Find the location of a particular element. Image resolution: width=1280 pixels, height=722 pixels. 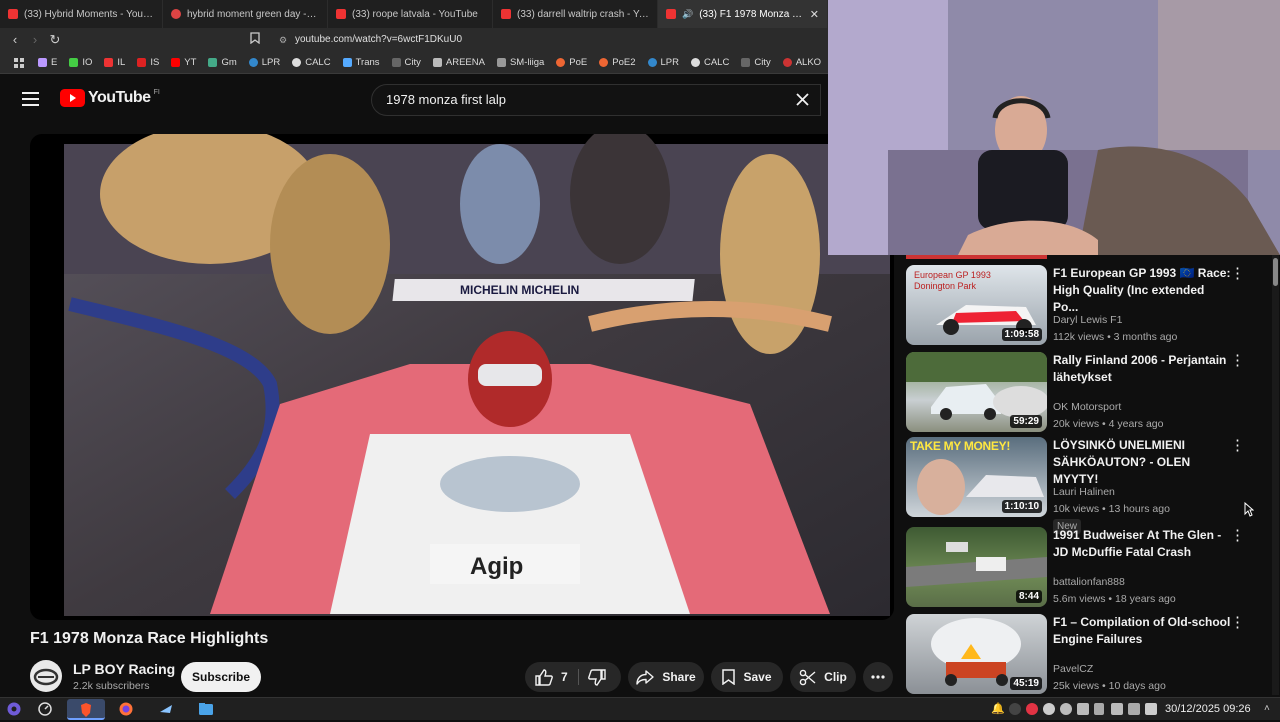

video-meta: 112k views • 3 months ago is located at coordinates (1115, 337).